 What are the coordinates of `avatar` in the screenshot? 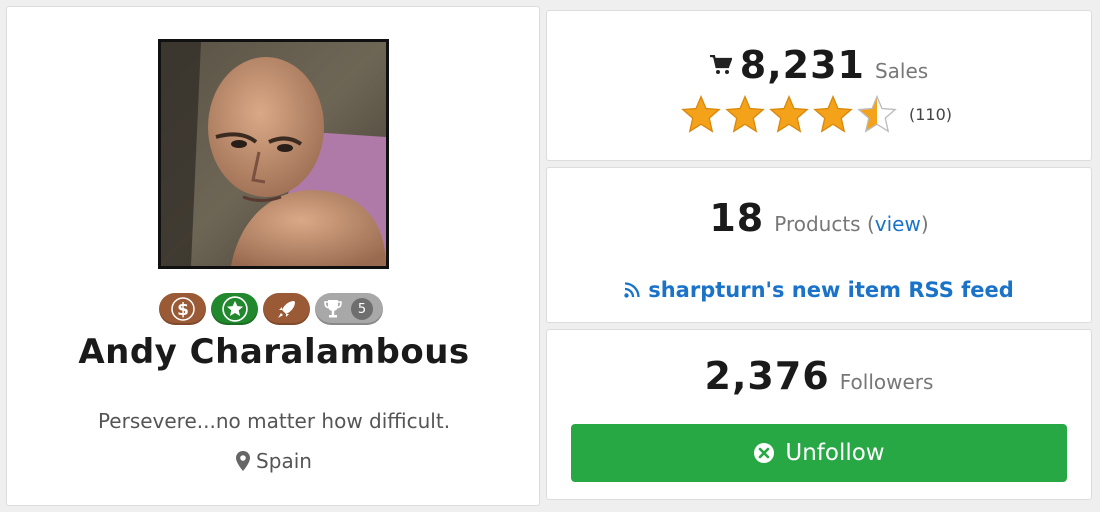 It's located at (273, 154).